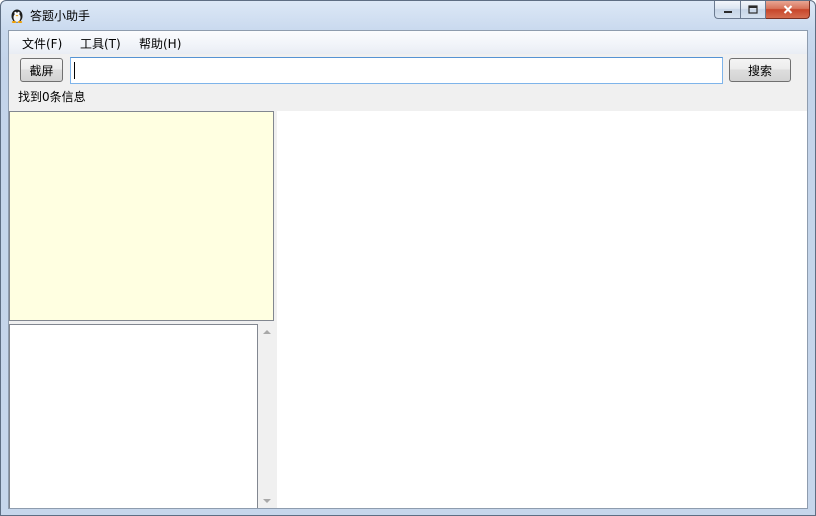 Image resolution: width=816 pixels, height=516 pixels. I want to click on maximize-button, so click(753, 10).